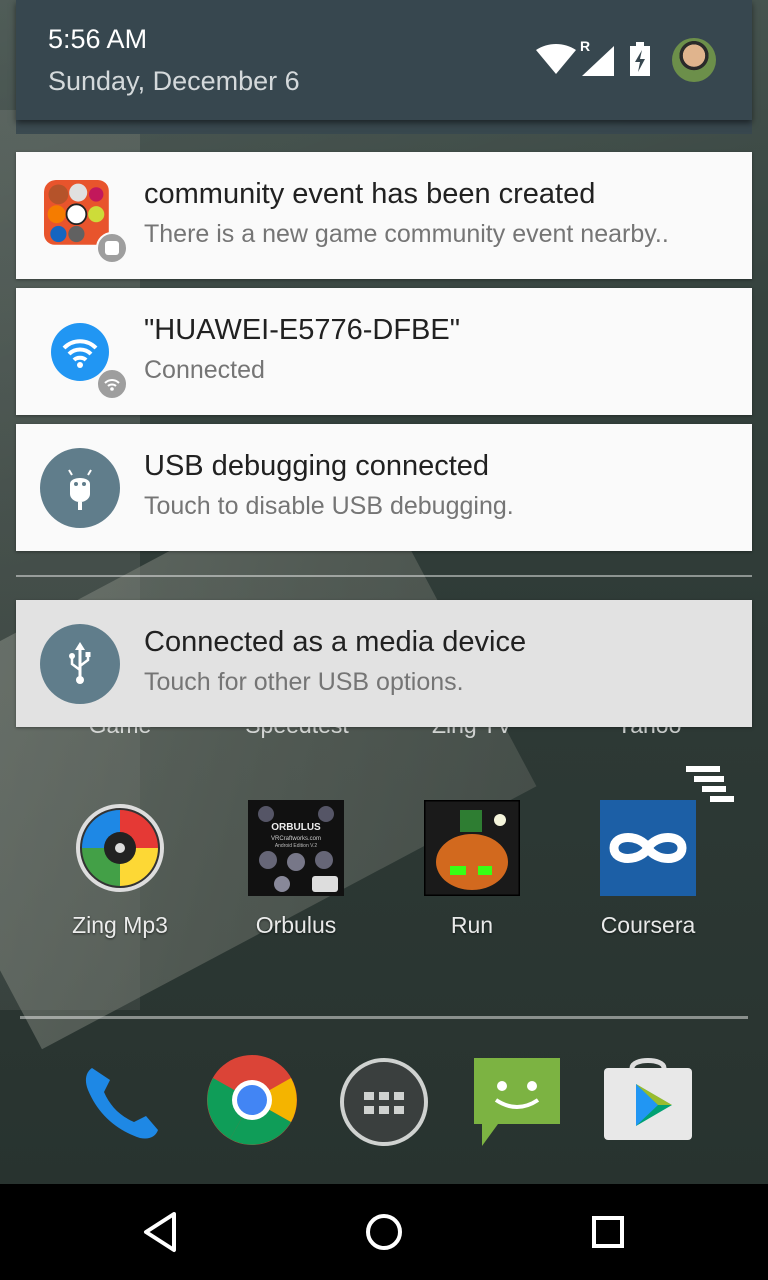 The height and width of the screenshot is (1280, 768). I want to click on home-button, so click(384, 1232).